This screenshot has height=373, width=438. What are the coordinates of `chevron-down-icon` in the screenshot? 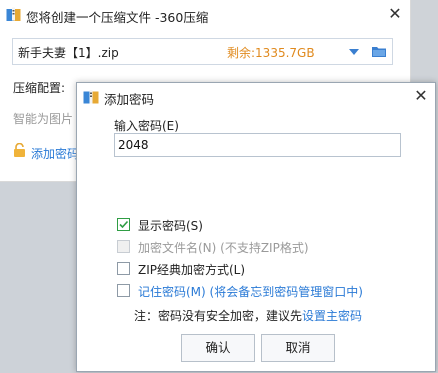 It's located at (354, 52).